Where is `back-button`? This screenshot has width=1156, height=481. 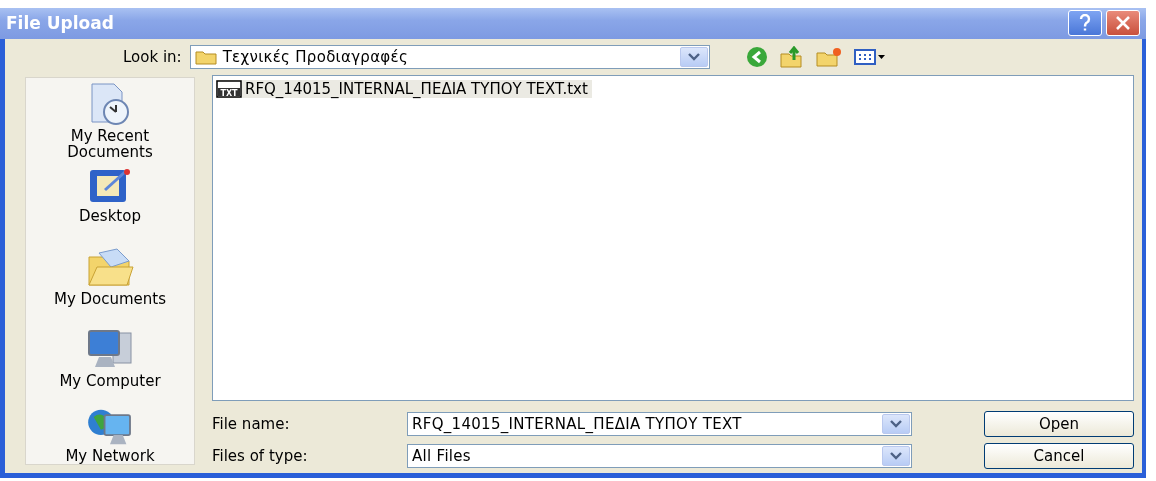
back-button is located at coordinates (756, 56).